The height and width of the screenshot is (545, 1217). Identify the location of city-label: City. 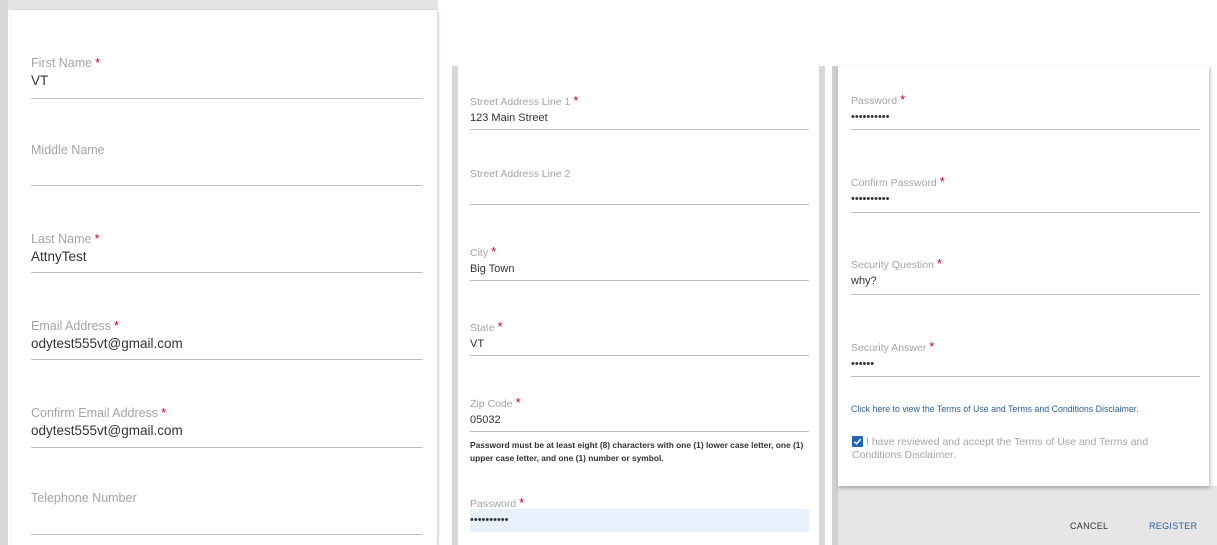
(479, 253).